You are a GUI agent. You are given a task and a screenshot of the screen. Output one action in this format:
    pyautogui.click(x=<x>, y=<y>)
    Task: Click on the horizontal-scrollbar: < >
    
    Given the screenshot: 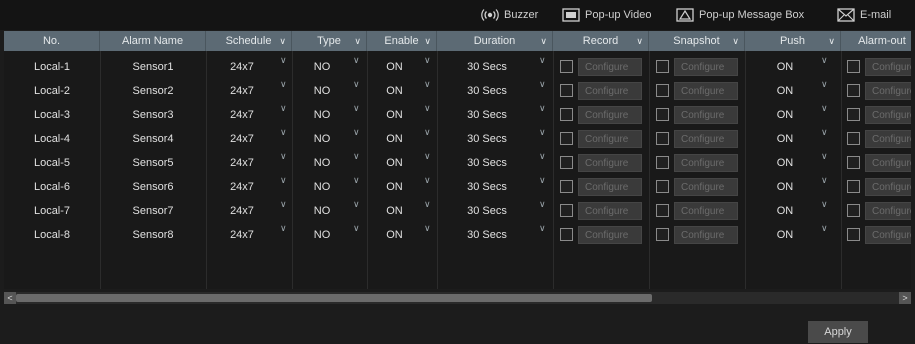 What is the action you would take?
    pyautogui.click(x=457, y=298)
    